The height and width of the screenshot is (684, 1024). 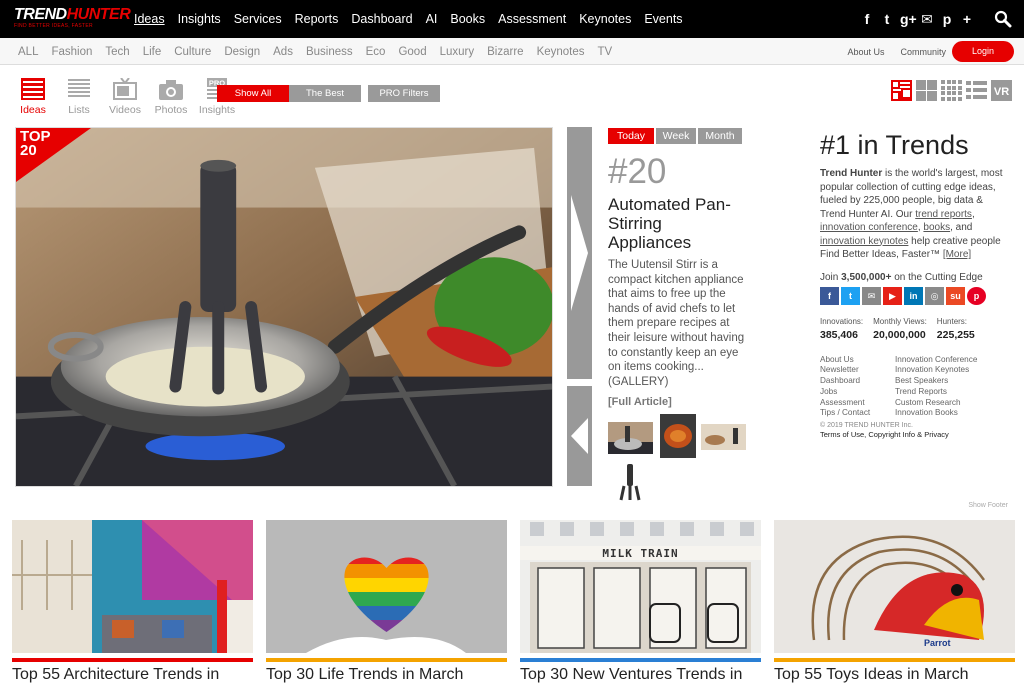 I want to click on trend-reports-link: trend reports, so click(x=943, y=214).